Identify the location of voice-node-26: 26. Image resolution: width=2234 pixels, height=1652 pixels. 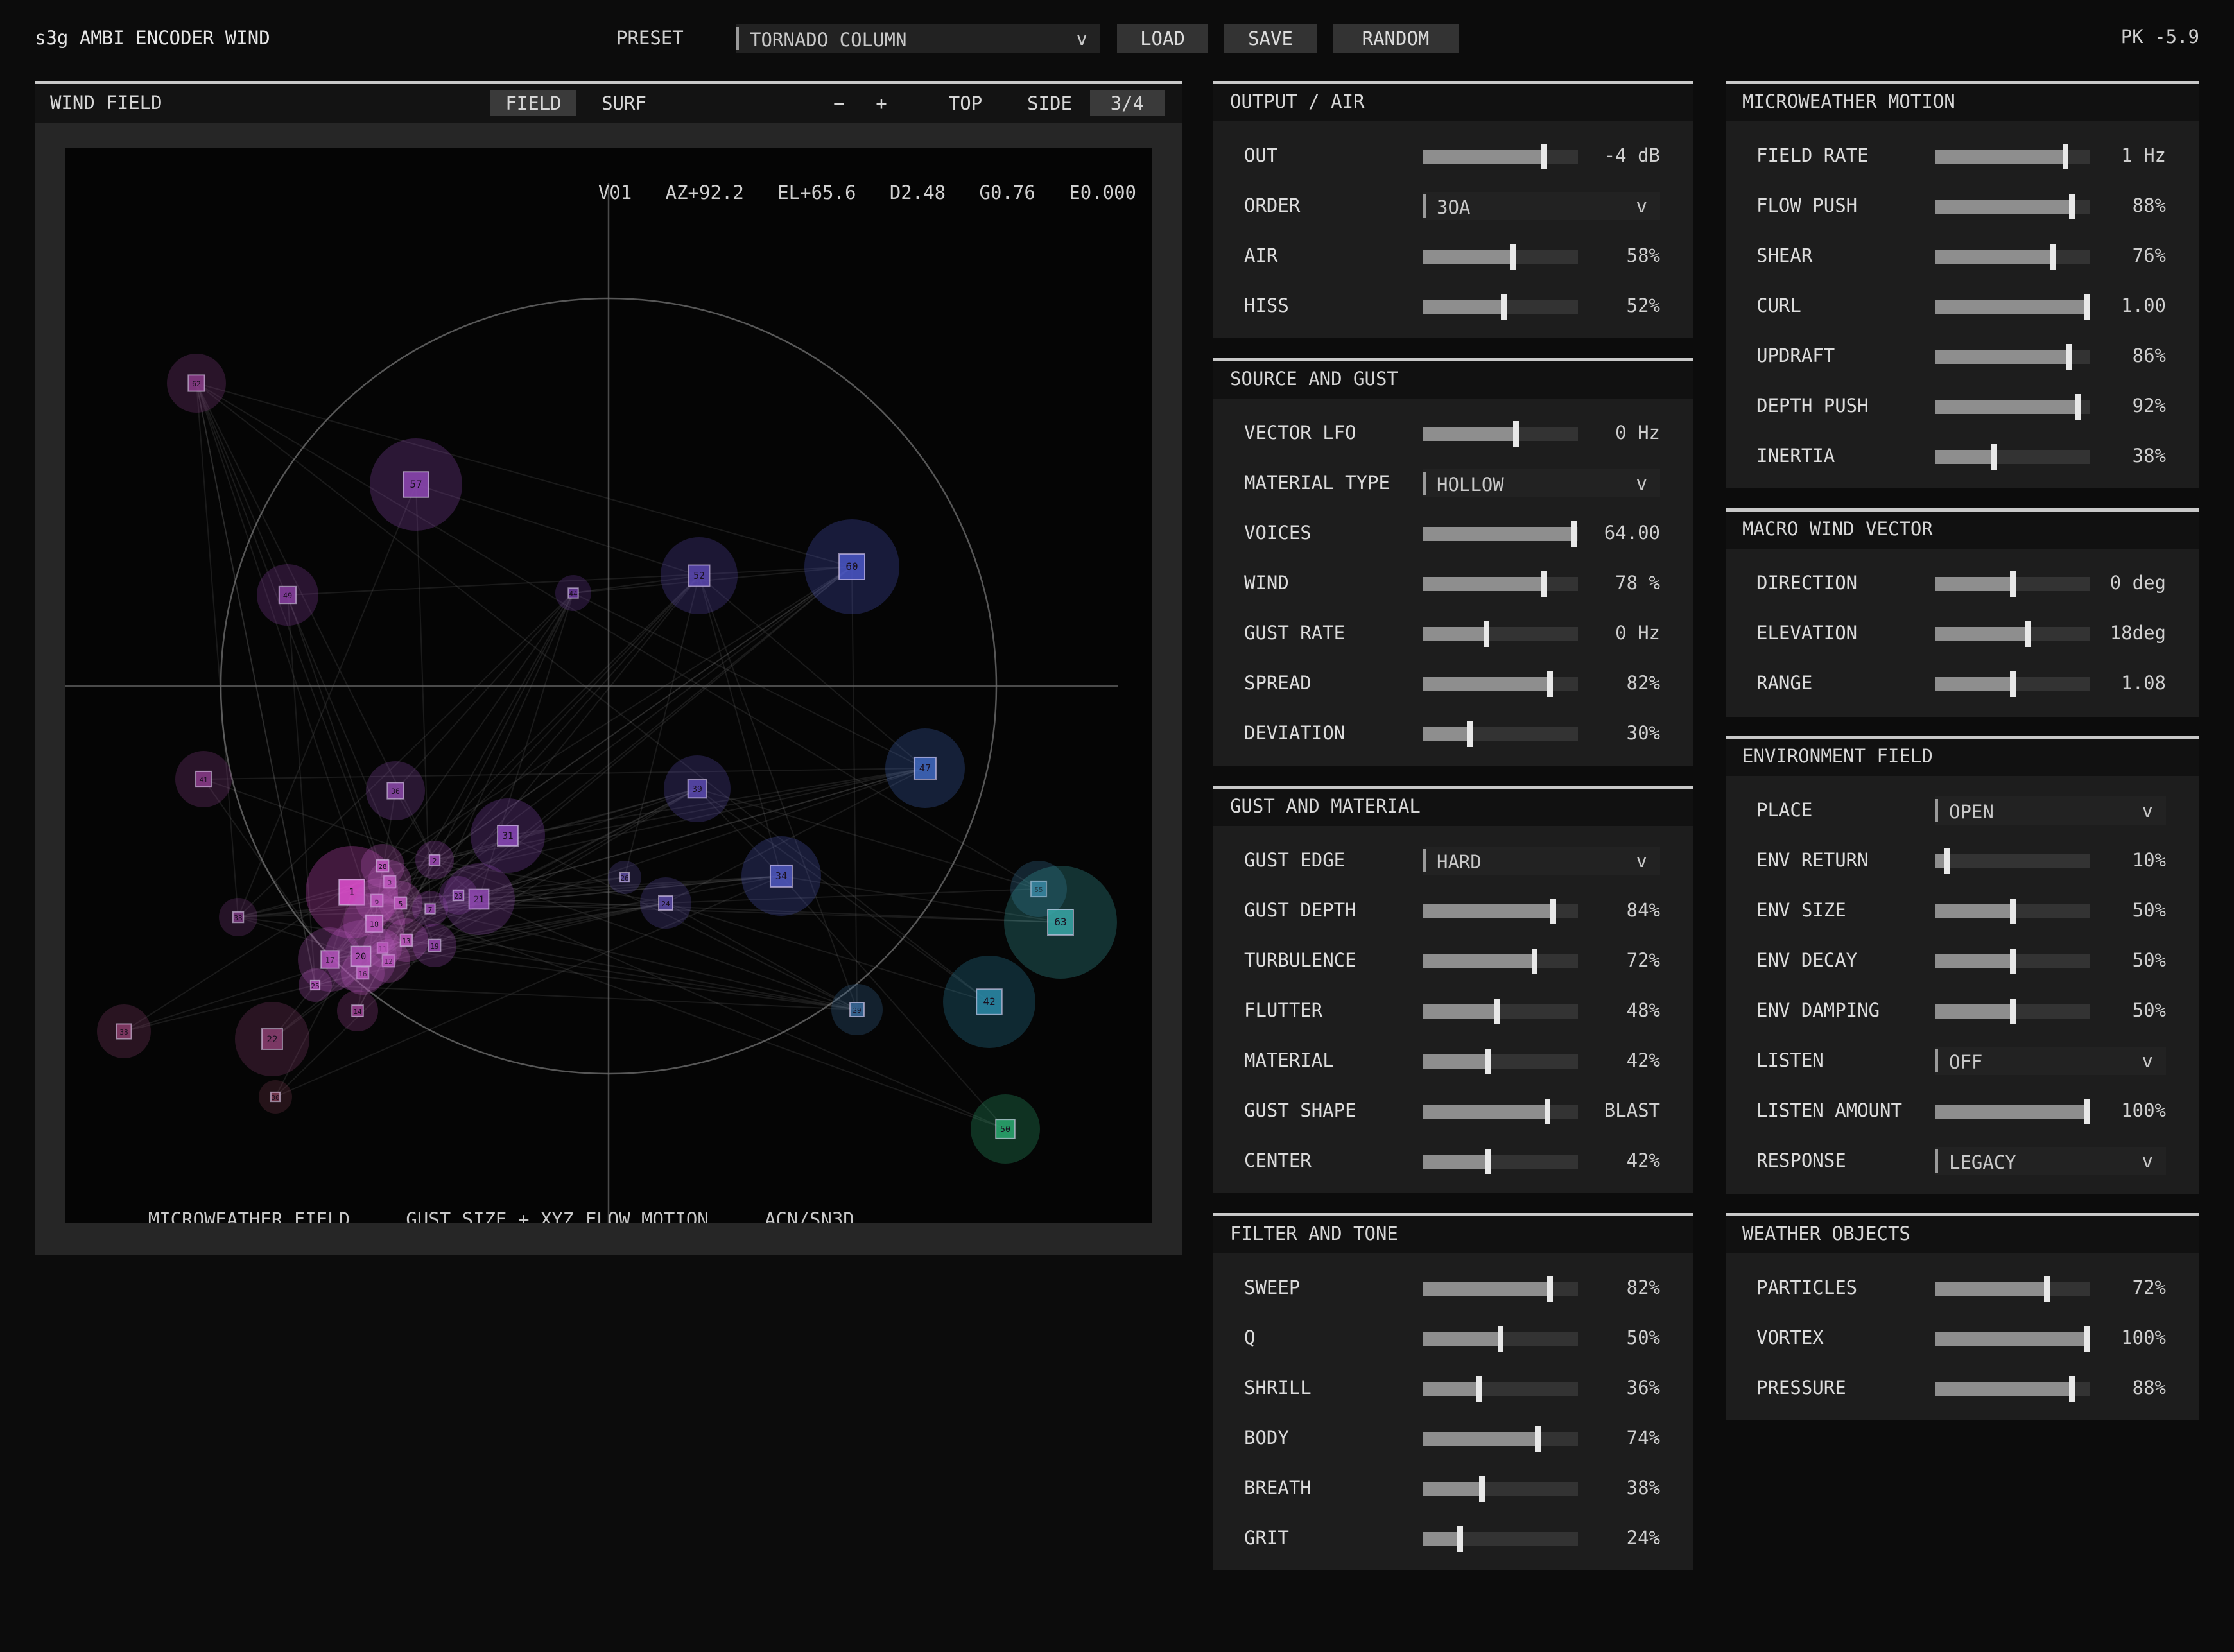
(625, 877).